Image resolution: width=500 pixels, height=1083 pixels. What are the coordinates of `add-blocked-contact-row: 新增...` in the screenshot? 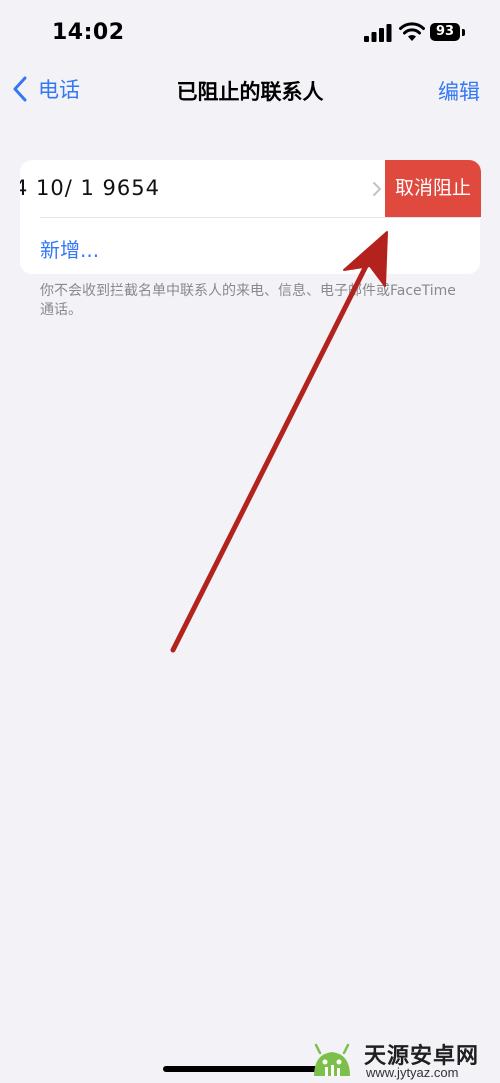 It's located at (250, 246).